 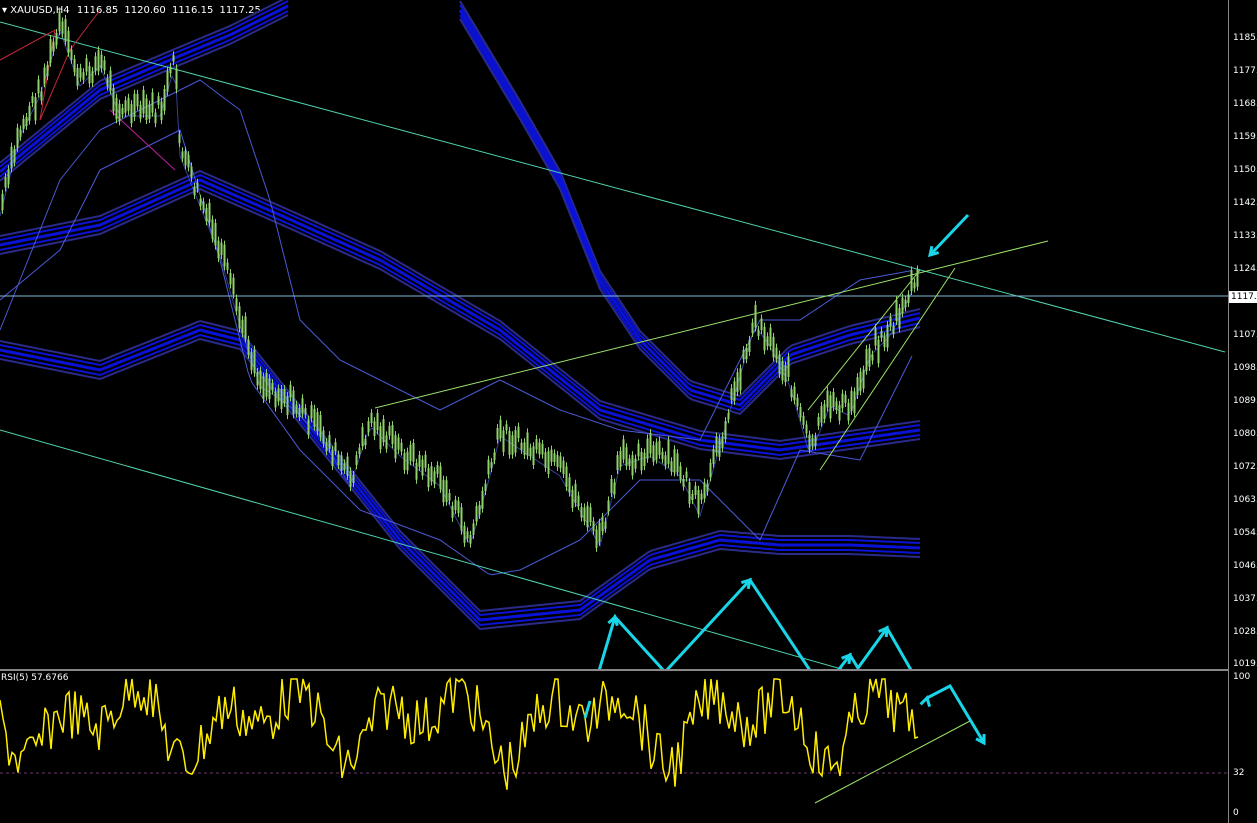 What do you see at coordinates (1242, 677) in the screenshot?
I see `rsi-level-100: 100` at bounding box center [1242, 677].